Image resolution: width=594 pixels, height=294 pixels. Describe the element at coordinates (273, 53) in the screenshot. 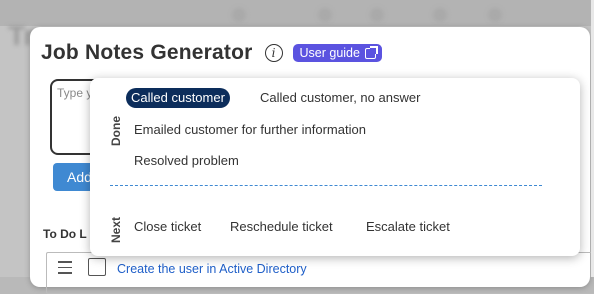

I see `info-icon: i` at that location.